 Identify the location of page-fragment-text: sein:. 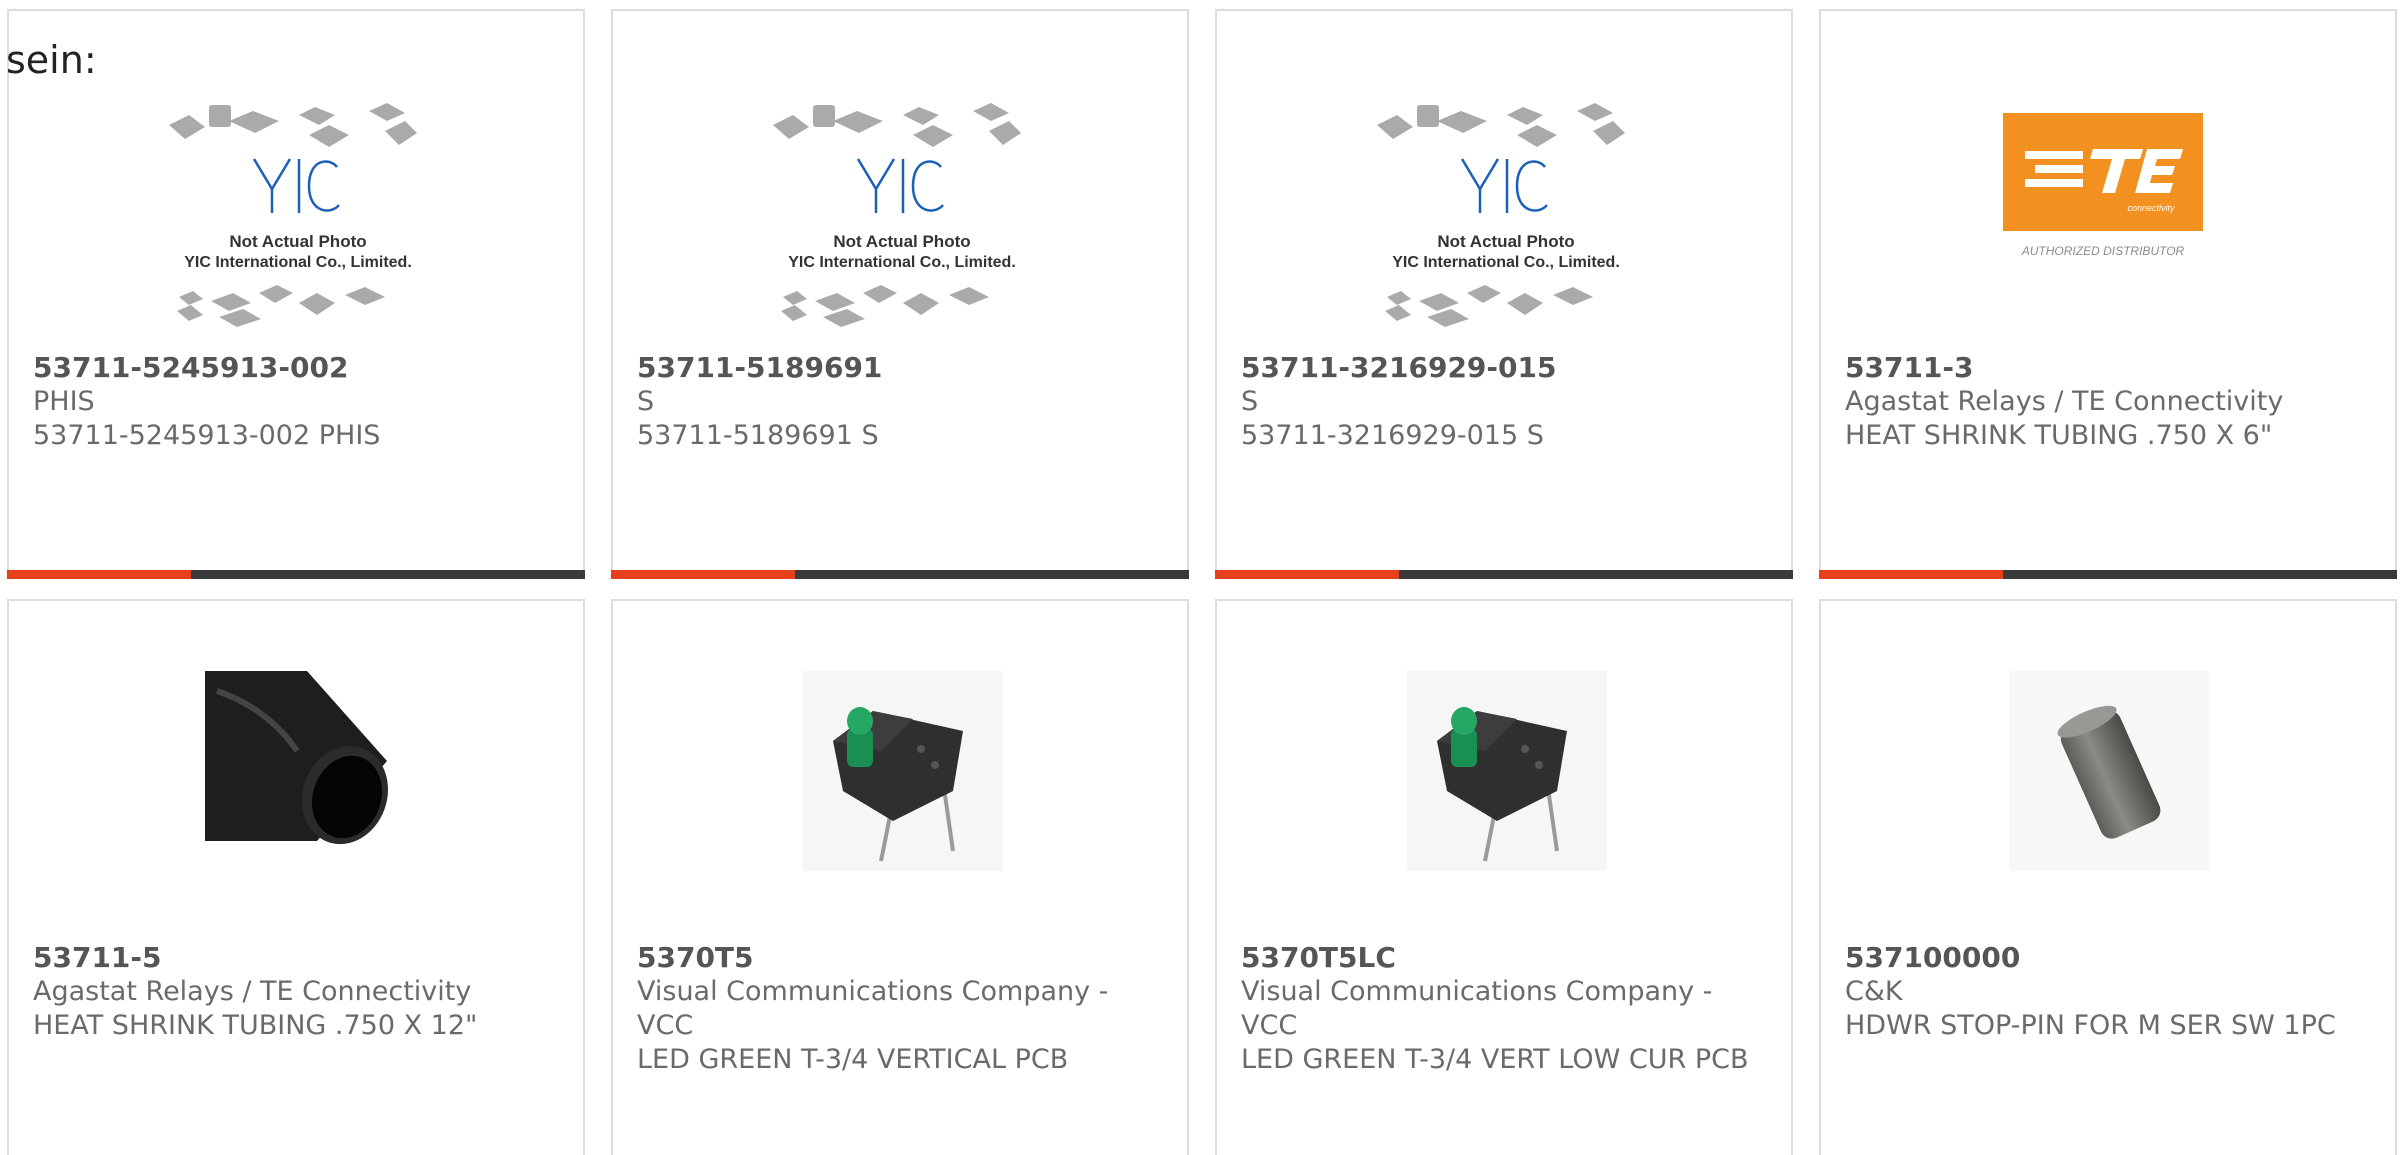
(51, 60).